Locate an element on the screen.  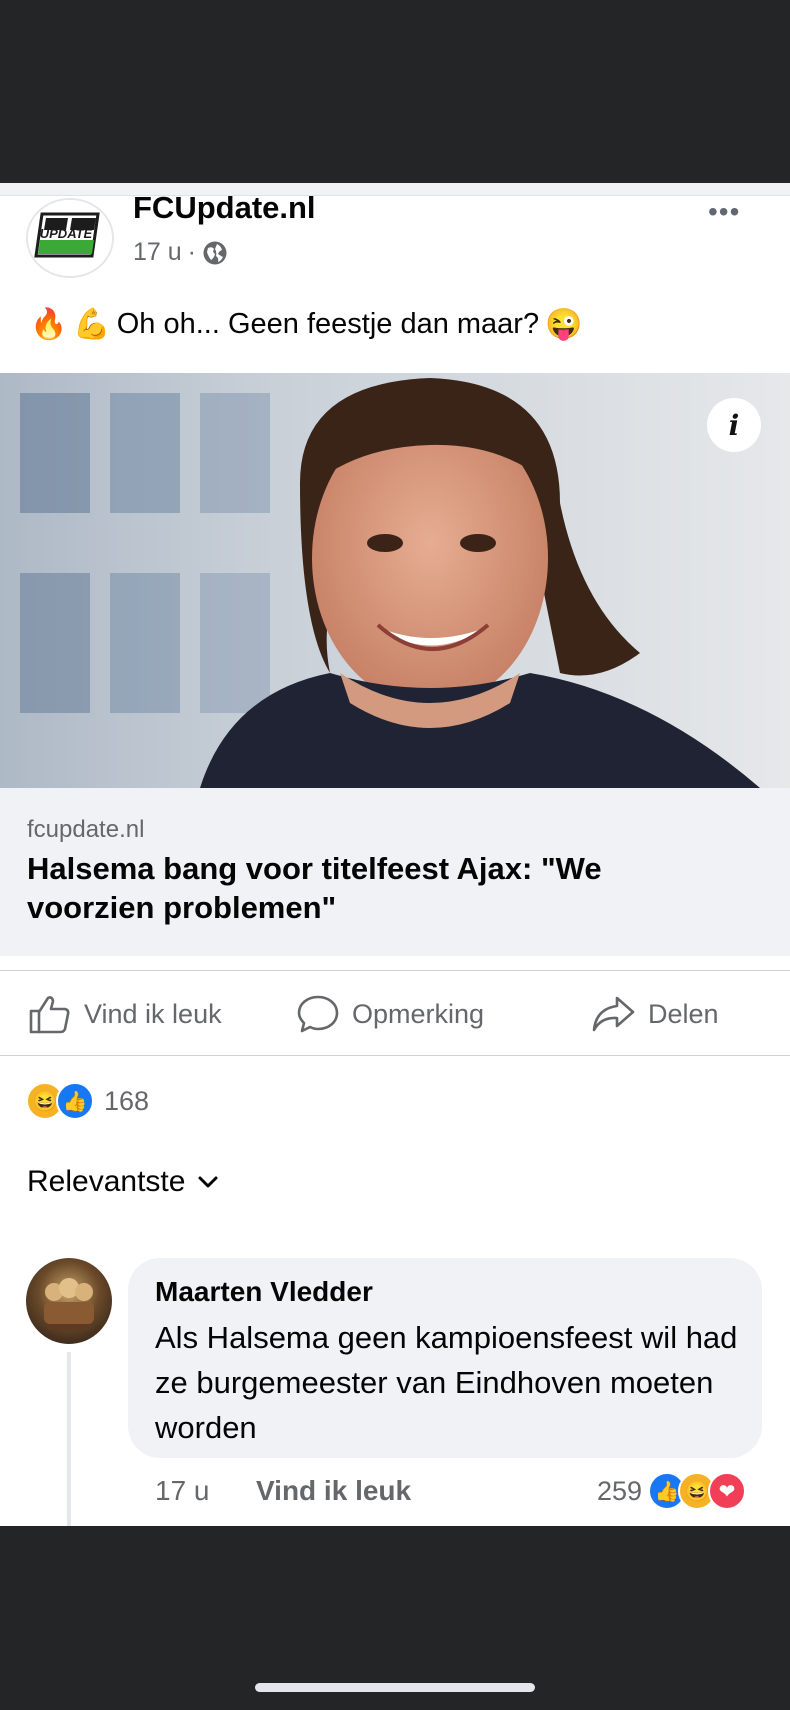
comment-sort-dropdown: Relevantste is located at coordinates (123, 1182).